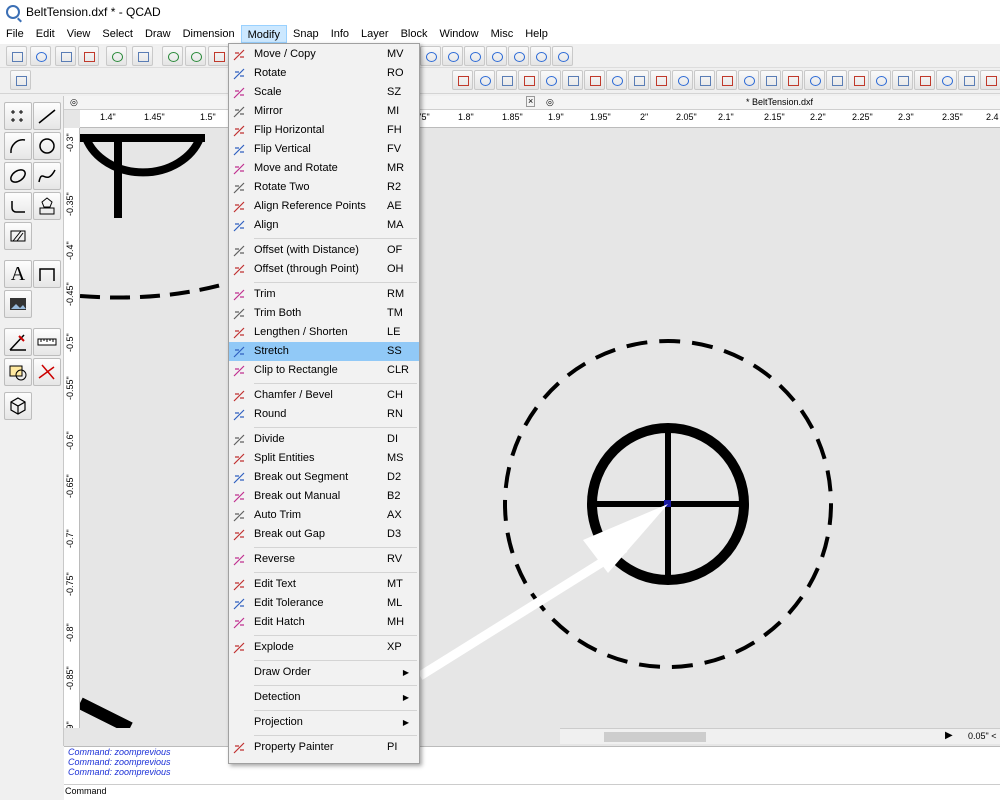 This screenshot has height=800, width=1000. What do you see at coordinates (414, 34) in the screenshot?
I see `menu-block: Block` at bounding box center [414, 34].